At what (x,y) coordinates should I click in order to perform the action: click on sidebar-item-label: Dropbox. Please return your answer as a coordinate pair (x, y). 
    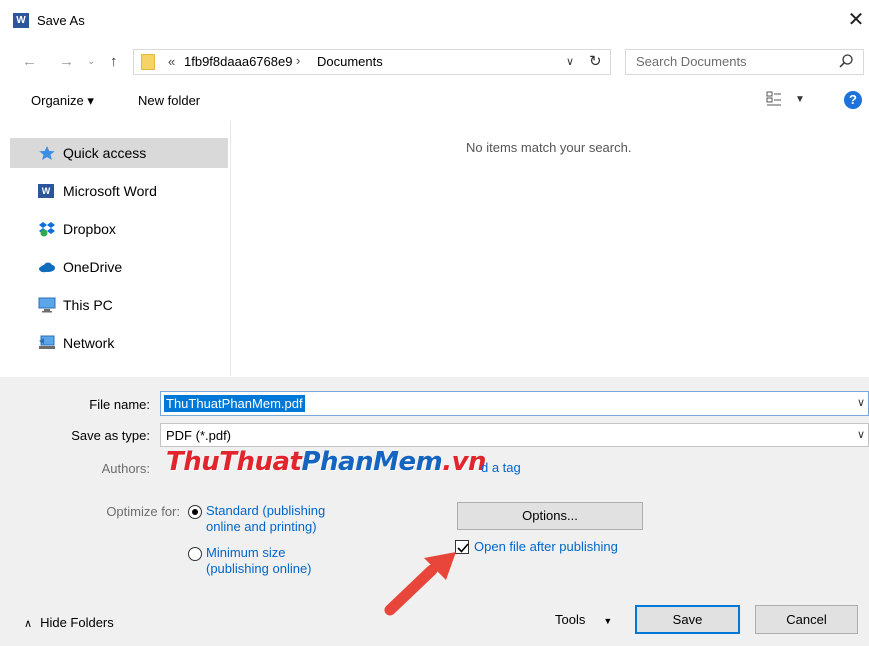
    Looking at the image, I should click on (89, 229).